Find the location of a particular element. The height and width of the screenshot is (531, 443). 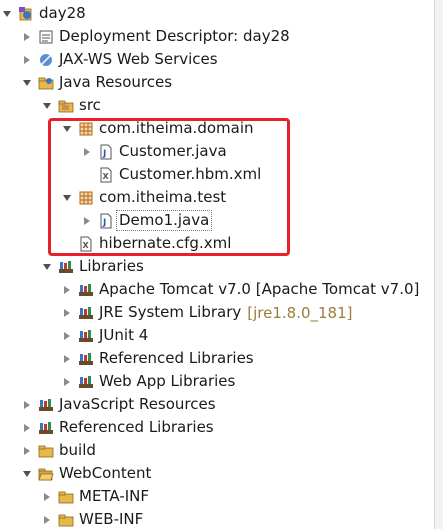

tree-item-meta-inf: META-INF is located at coordinates (95, 496).